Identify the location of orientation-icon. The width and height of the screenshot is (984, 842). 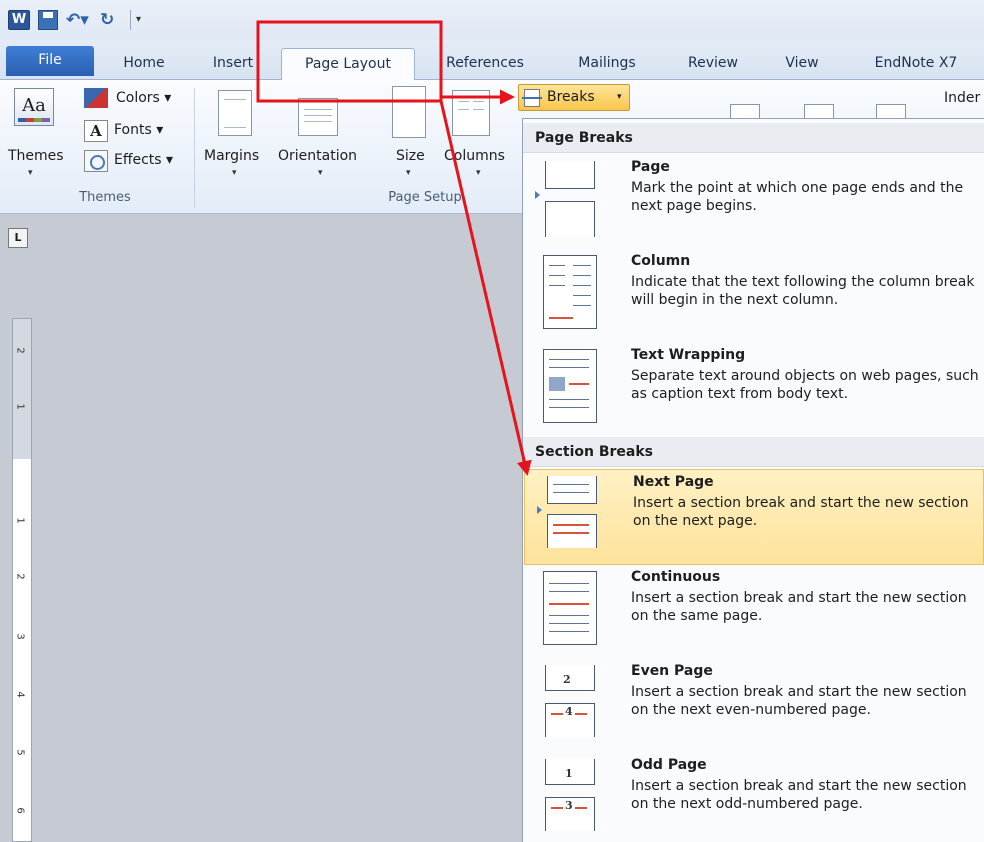
(318, 117).